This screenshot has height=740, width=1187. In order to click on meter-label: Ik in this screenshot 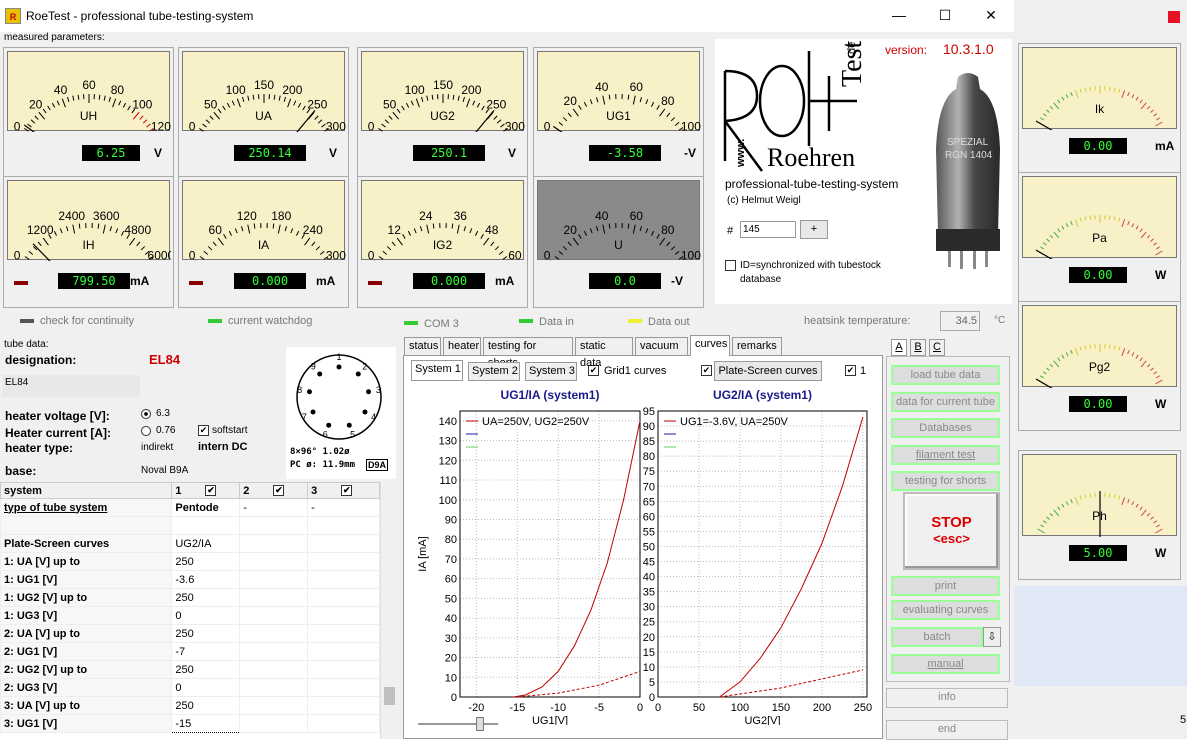, I will do `click(1099, 109)`.